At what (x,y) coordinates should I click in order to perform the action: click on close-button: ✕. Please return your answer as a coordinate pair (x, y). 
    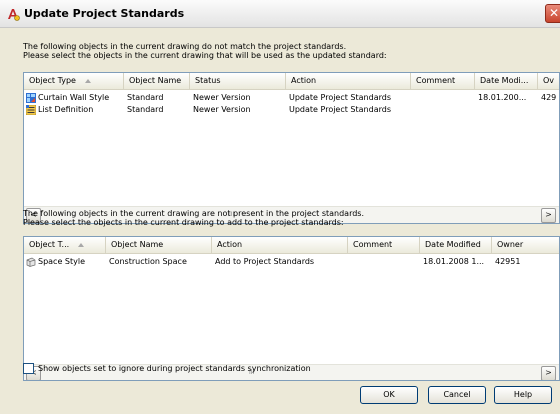
    Looking at the image, I should click on (552, 13).